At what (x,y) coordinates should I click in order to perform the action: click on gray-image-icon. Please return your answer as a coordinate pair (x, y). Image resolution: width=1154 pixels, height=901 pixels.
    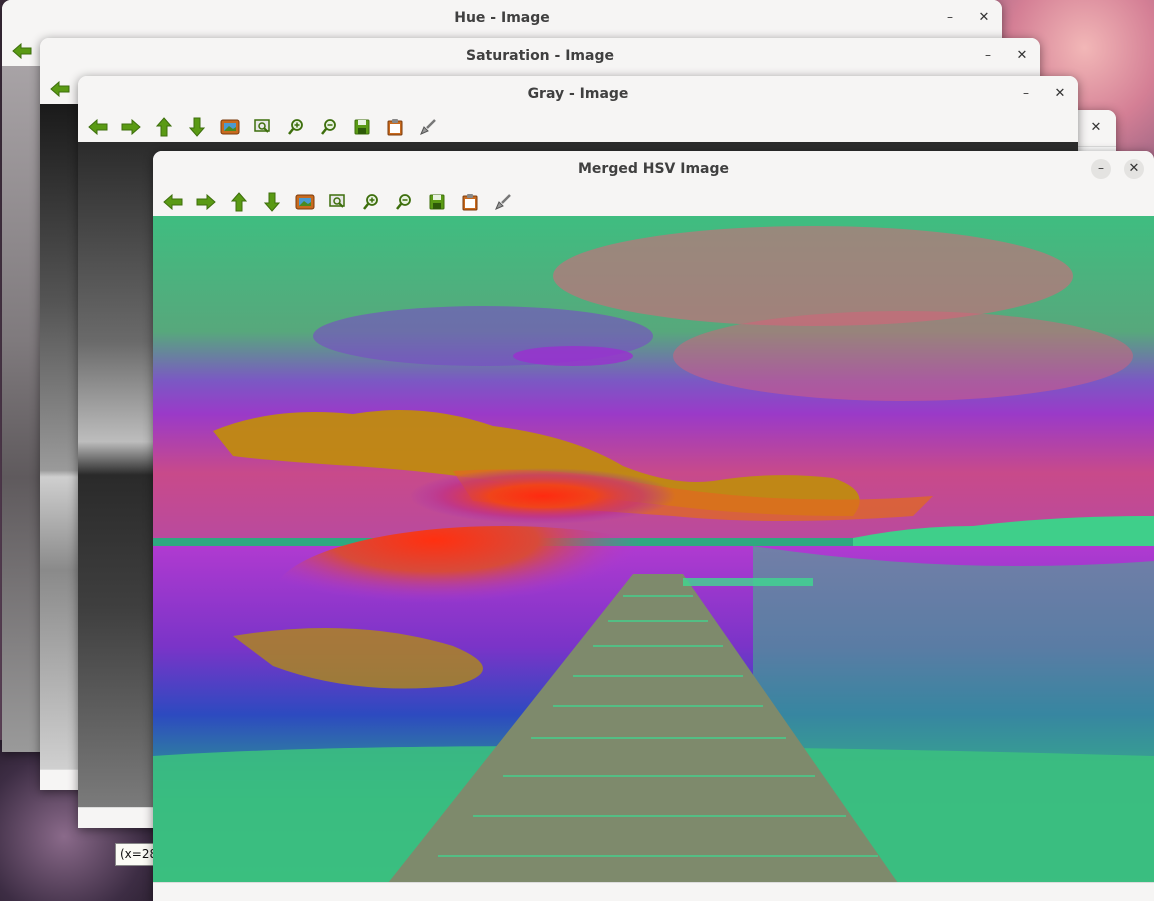
    Looking at the image, I should click on (230, 127).